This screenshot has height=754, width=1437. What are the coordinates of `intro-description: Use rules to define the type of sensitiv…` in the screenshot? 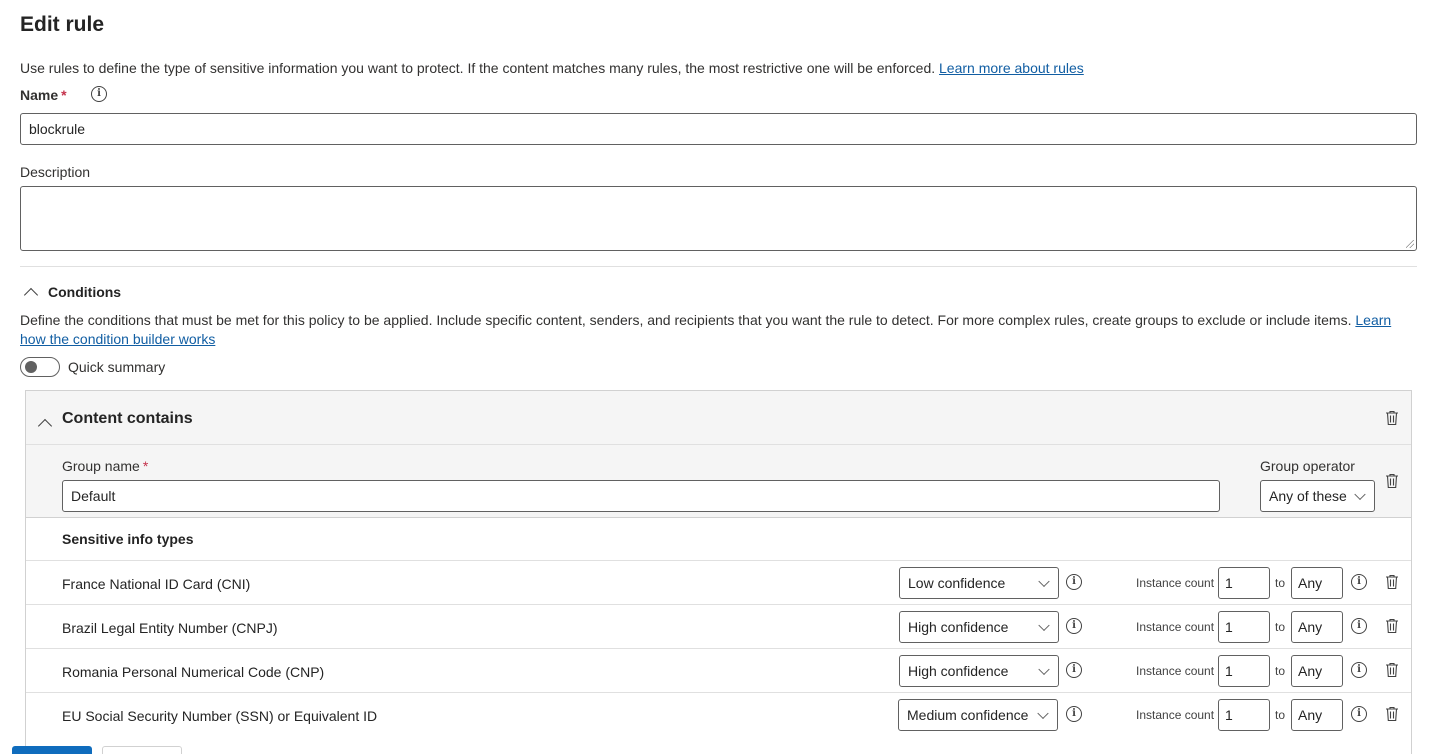 It's located at (478, 68).